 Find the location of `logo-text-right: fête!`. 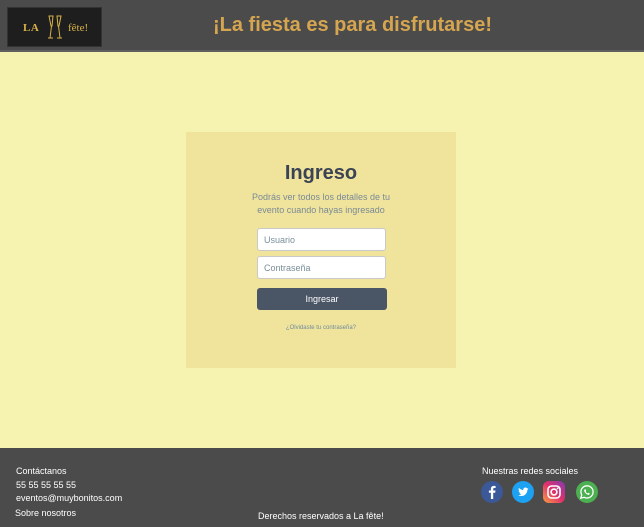

logo-text-right: fête! is located at coordinates (78, 28).